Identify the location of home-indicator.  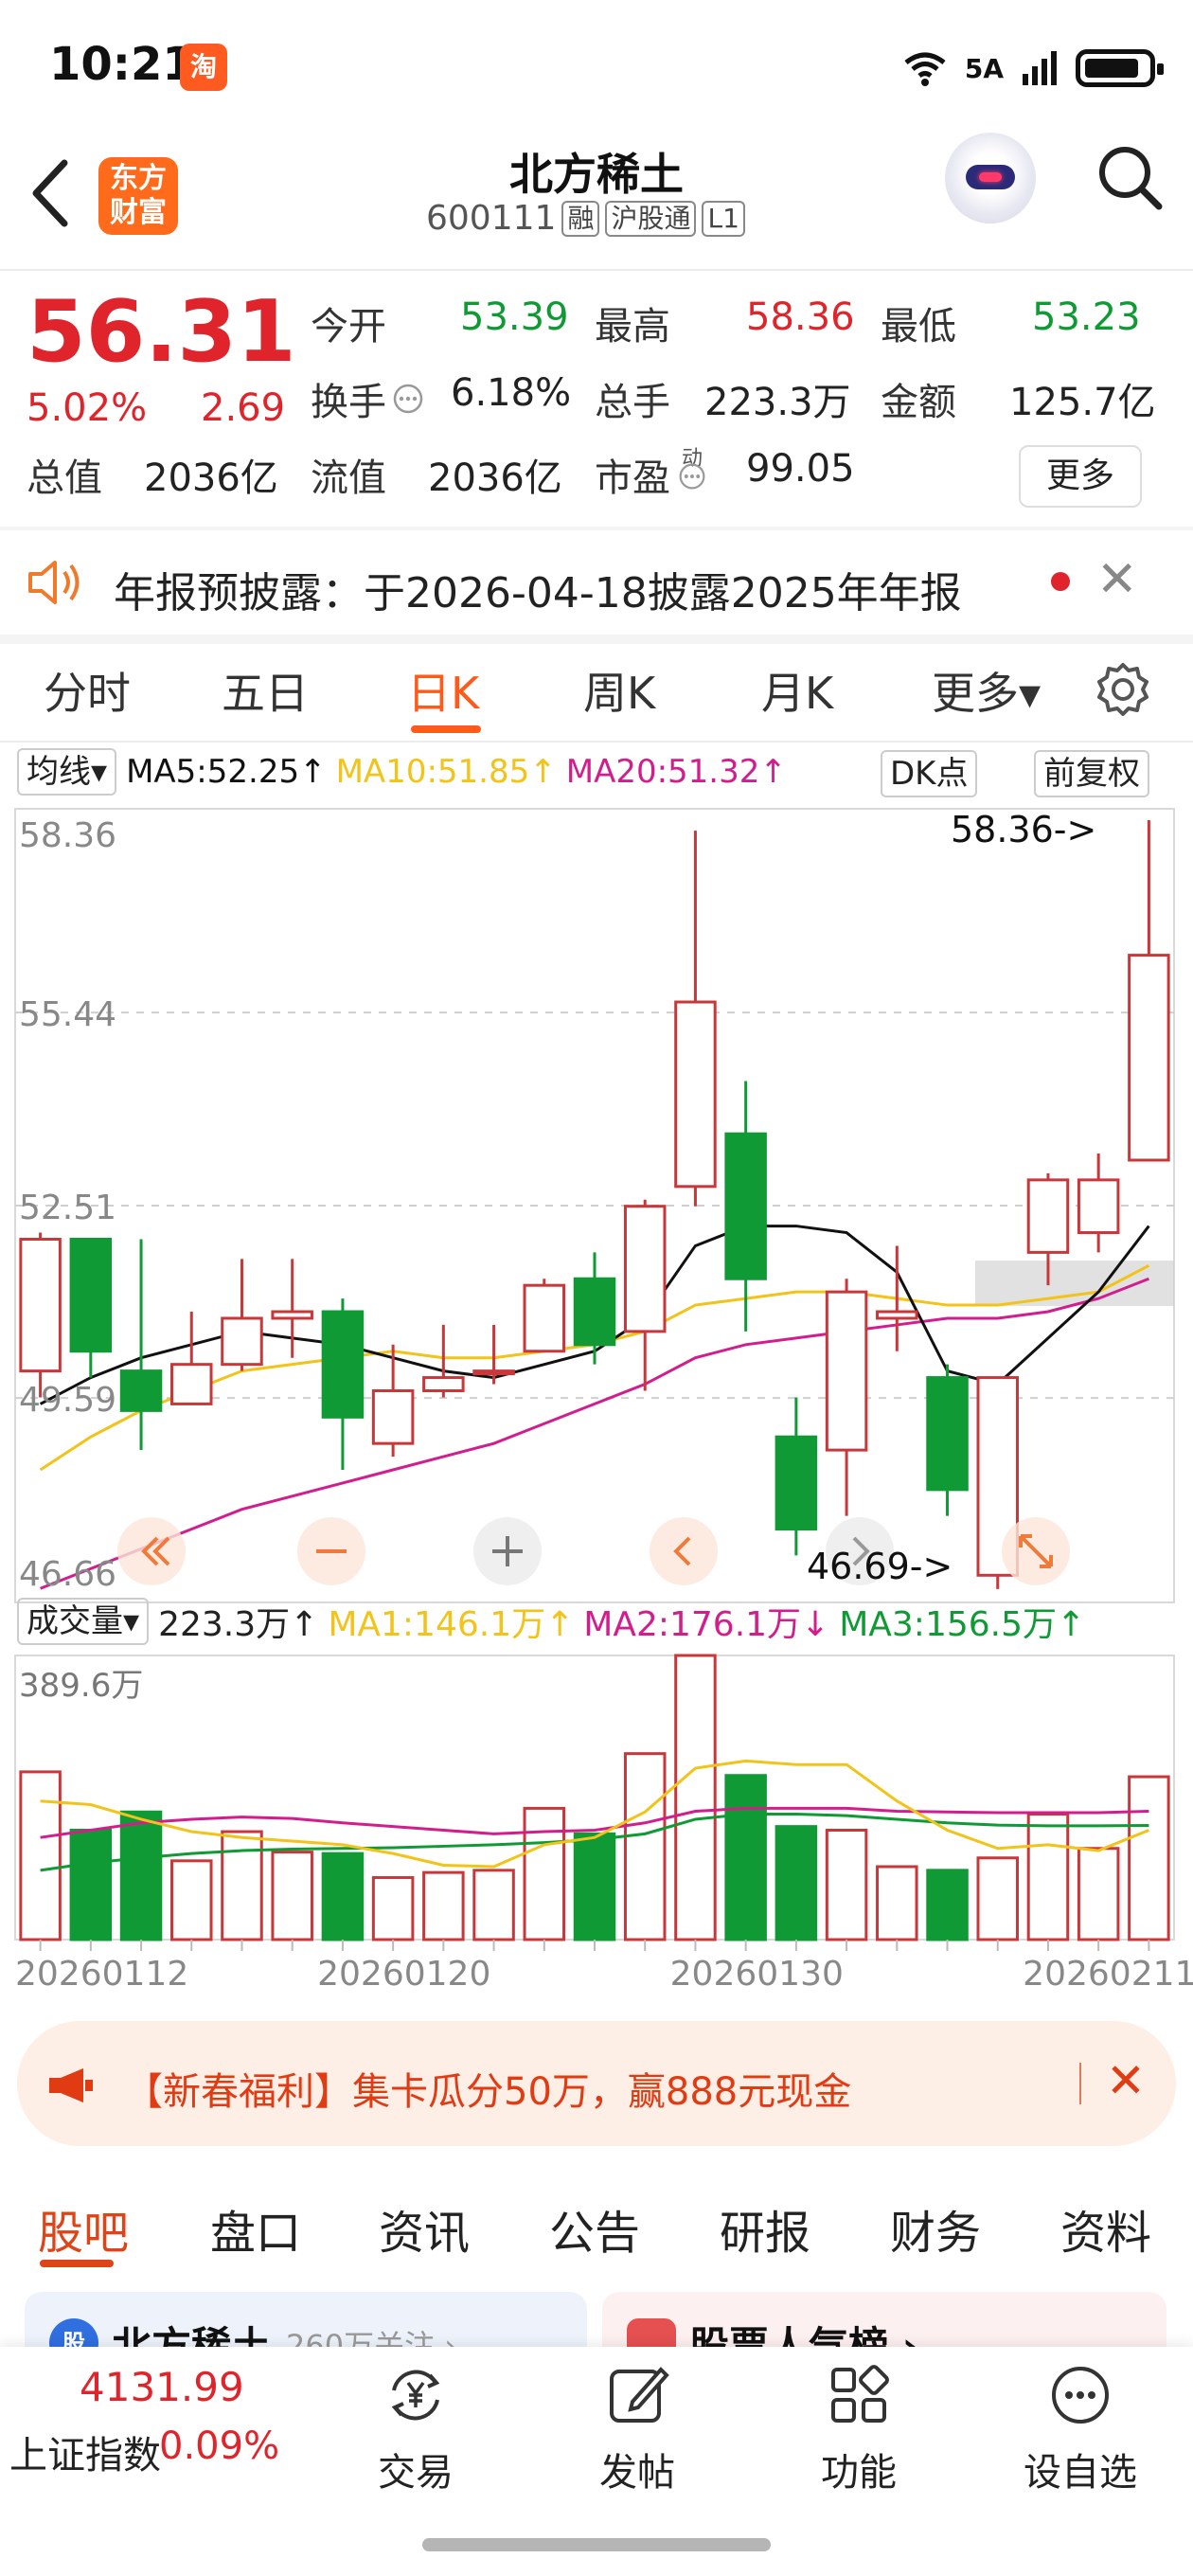
(596, 2544).